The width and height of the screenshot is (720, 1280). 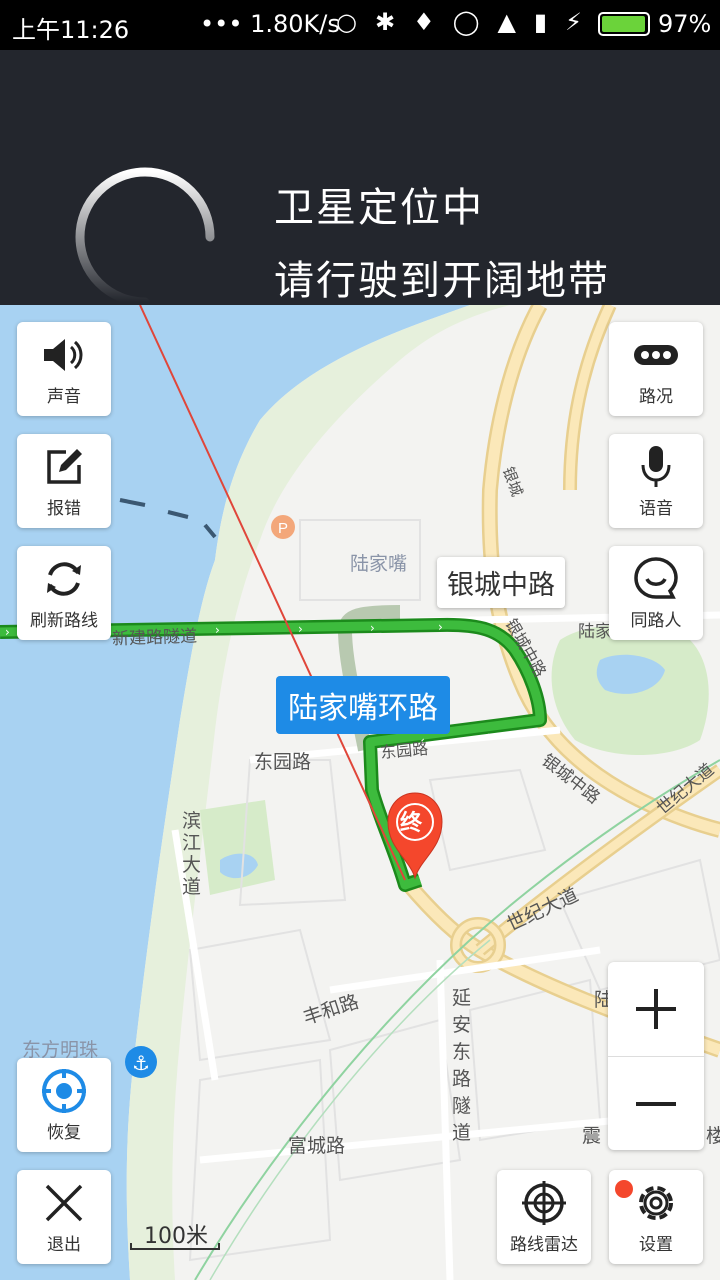 What do you see at coordinates (442, 281) in the screenshot?
I see `gps-status-hint: 请行驶到开阔地带` at bounding box center [442, 281].